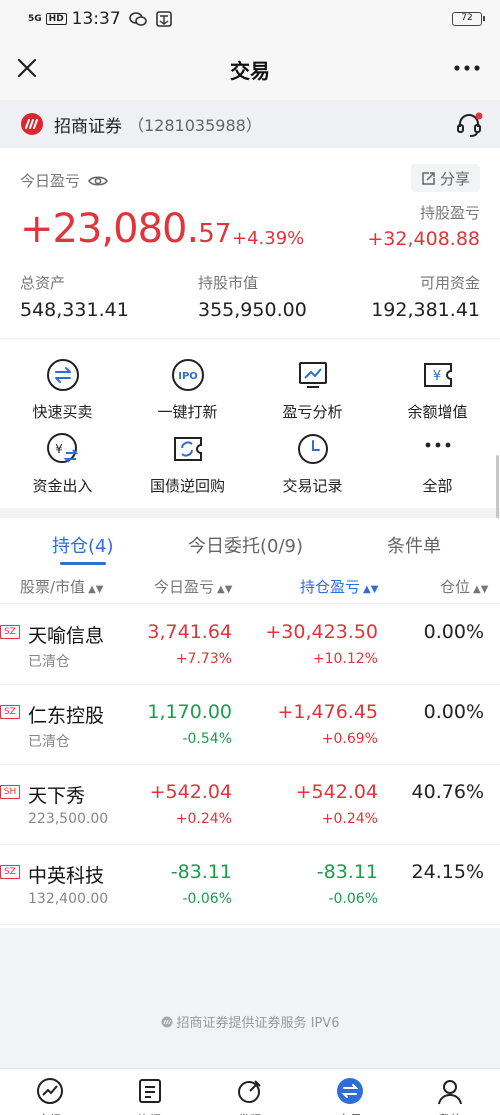 The image size is (500, 1115). I want to click on position-cell: 24.15%, so click(447, 872).